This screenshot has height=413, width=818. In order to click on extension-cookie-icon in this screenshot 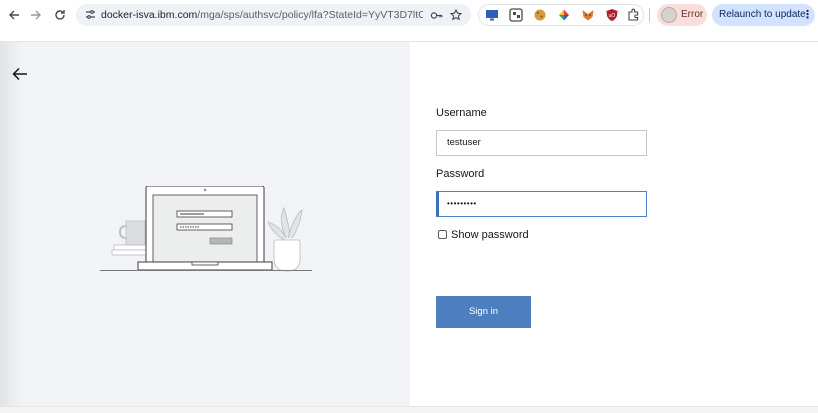, I will do `click(540, 15)`.